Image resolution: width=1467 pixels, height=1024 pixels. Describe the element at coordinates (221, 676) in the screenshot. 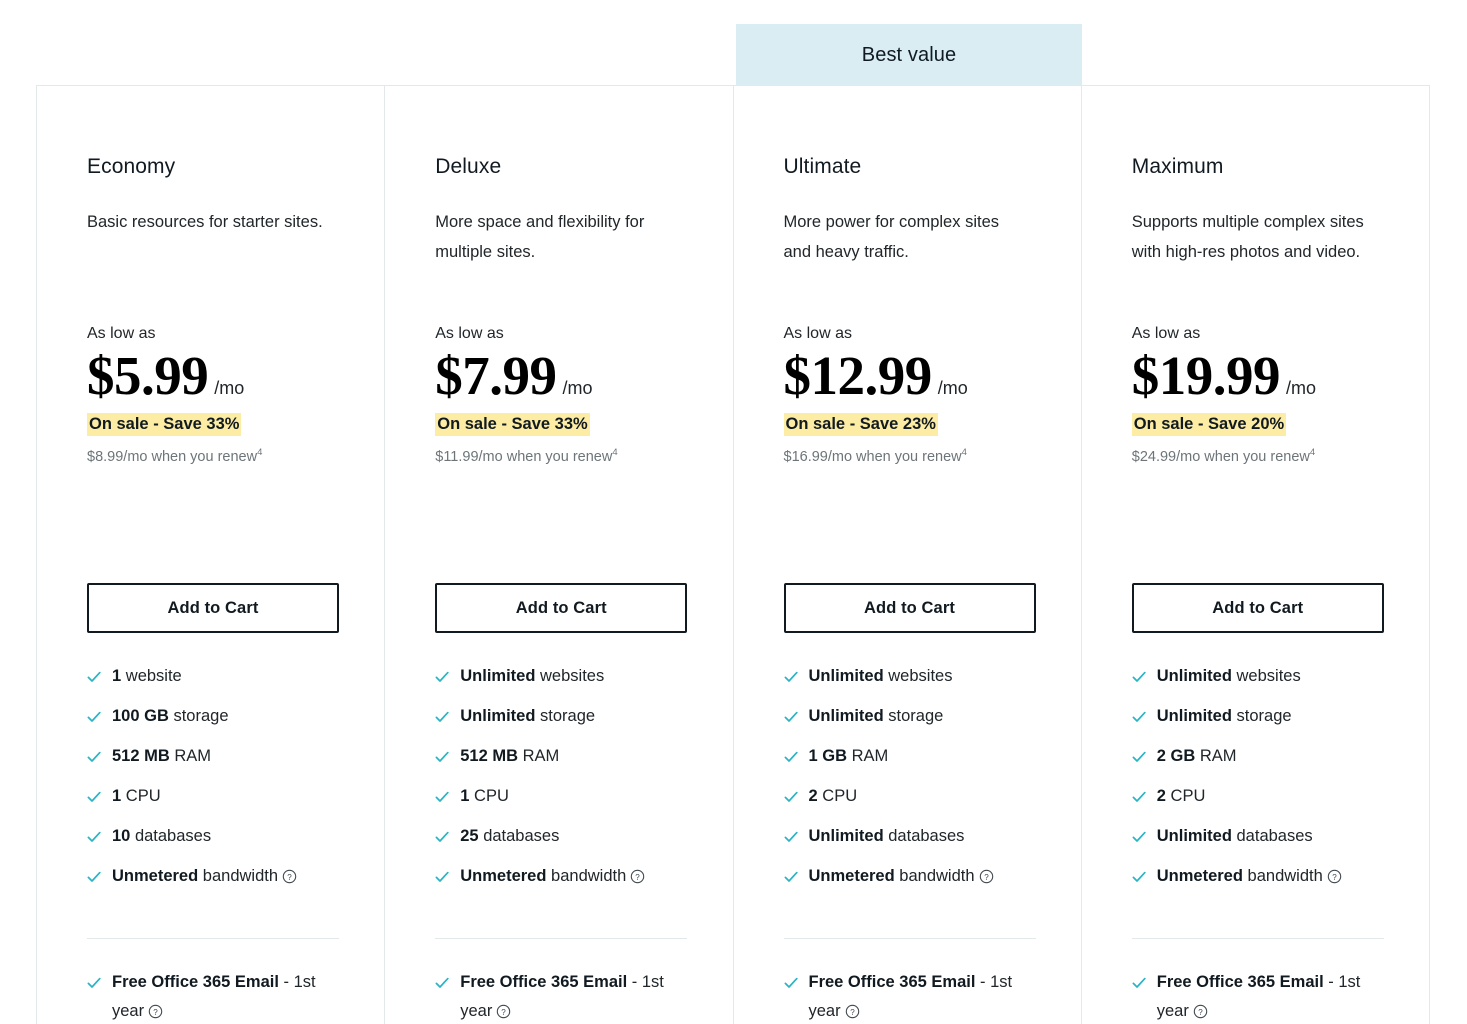

I see `feature-item: 1 website` at that location.